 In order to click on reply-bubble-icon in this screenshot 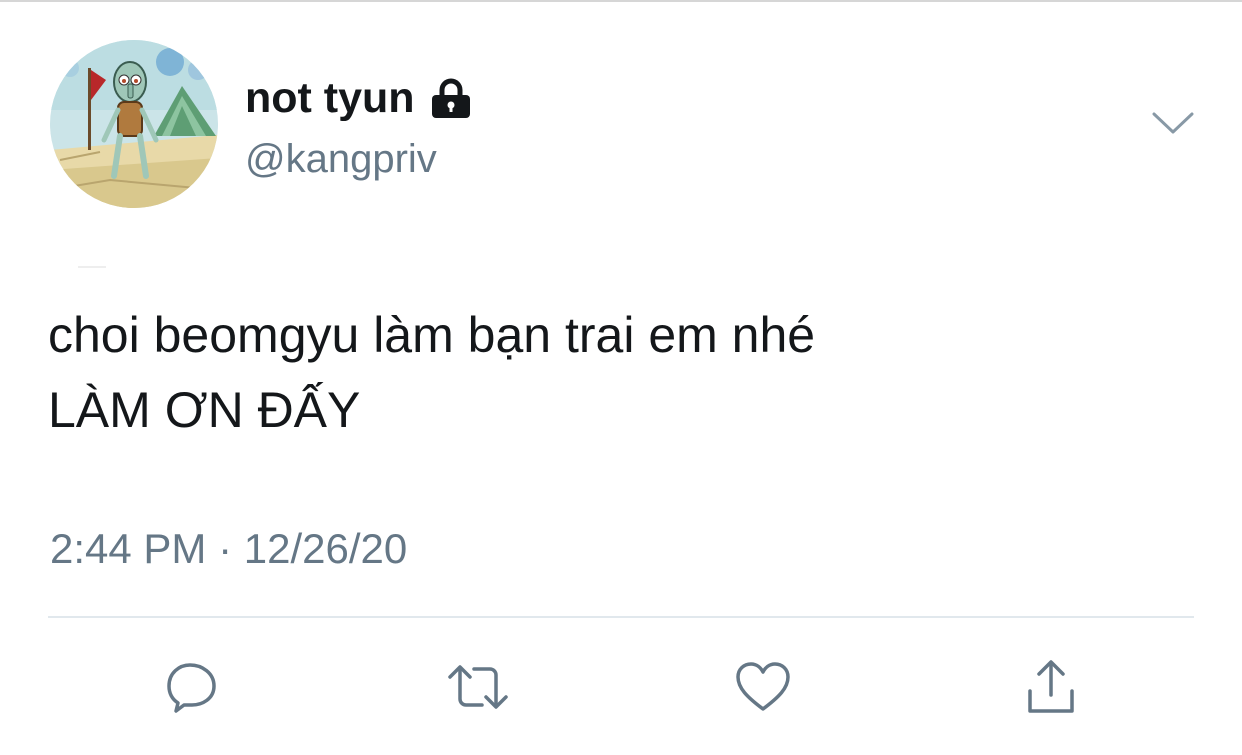, I will do `click(191, 688)`.